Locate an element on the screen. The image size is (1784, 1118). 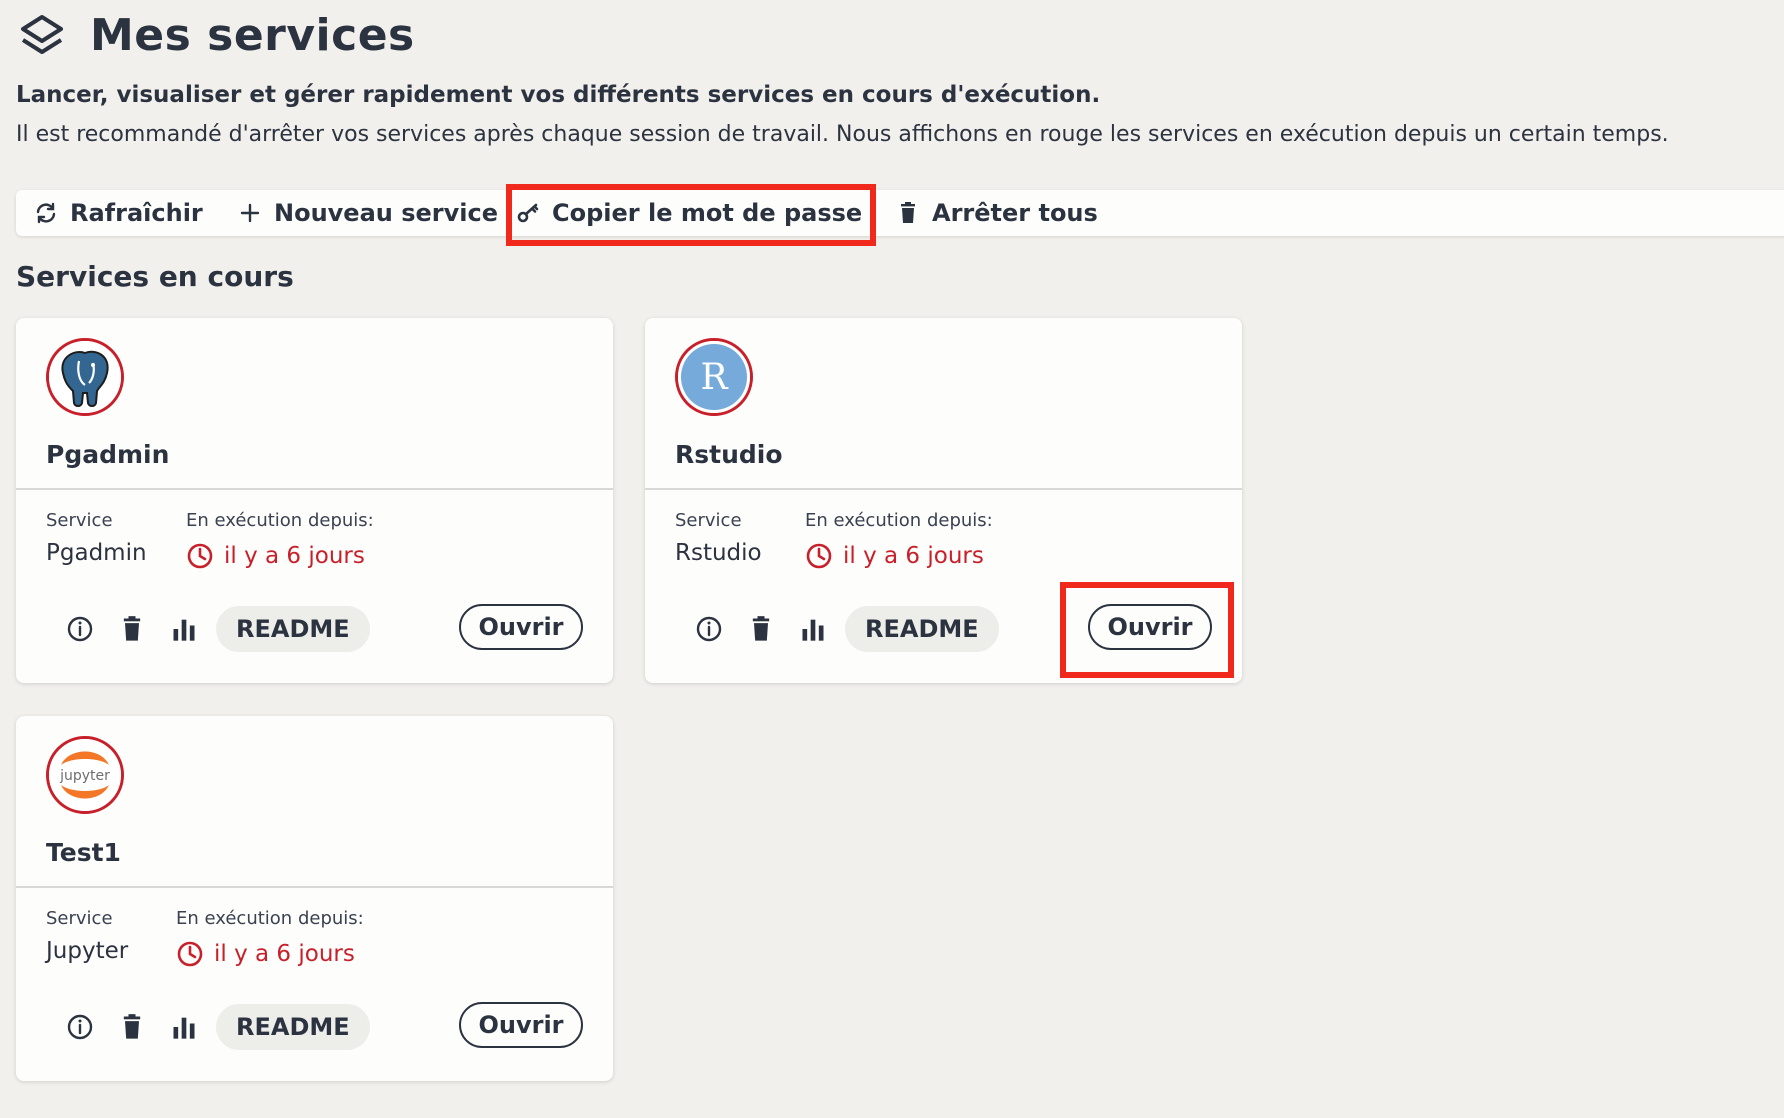
service-logo: jupyter is located at coordinates (85, 775).